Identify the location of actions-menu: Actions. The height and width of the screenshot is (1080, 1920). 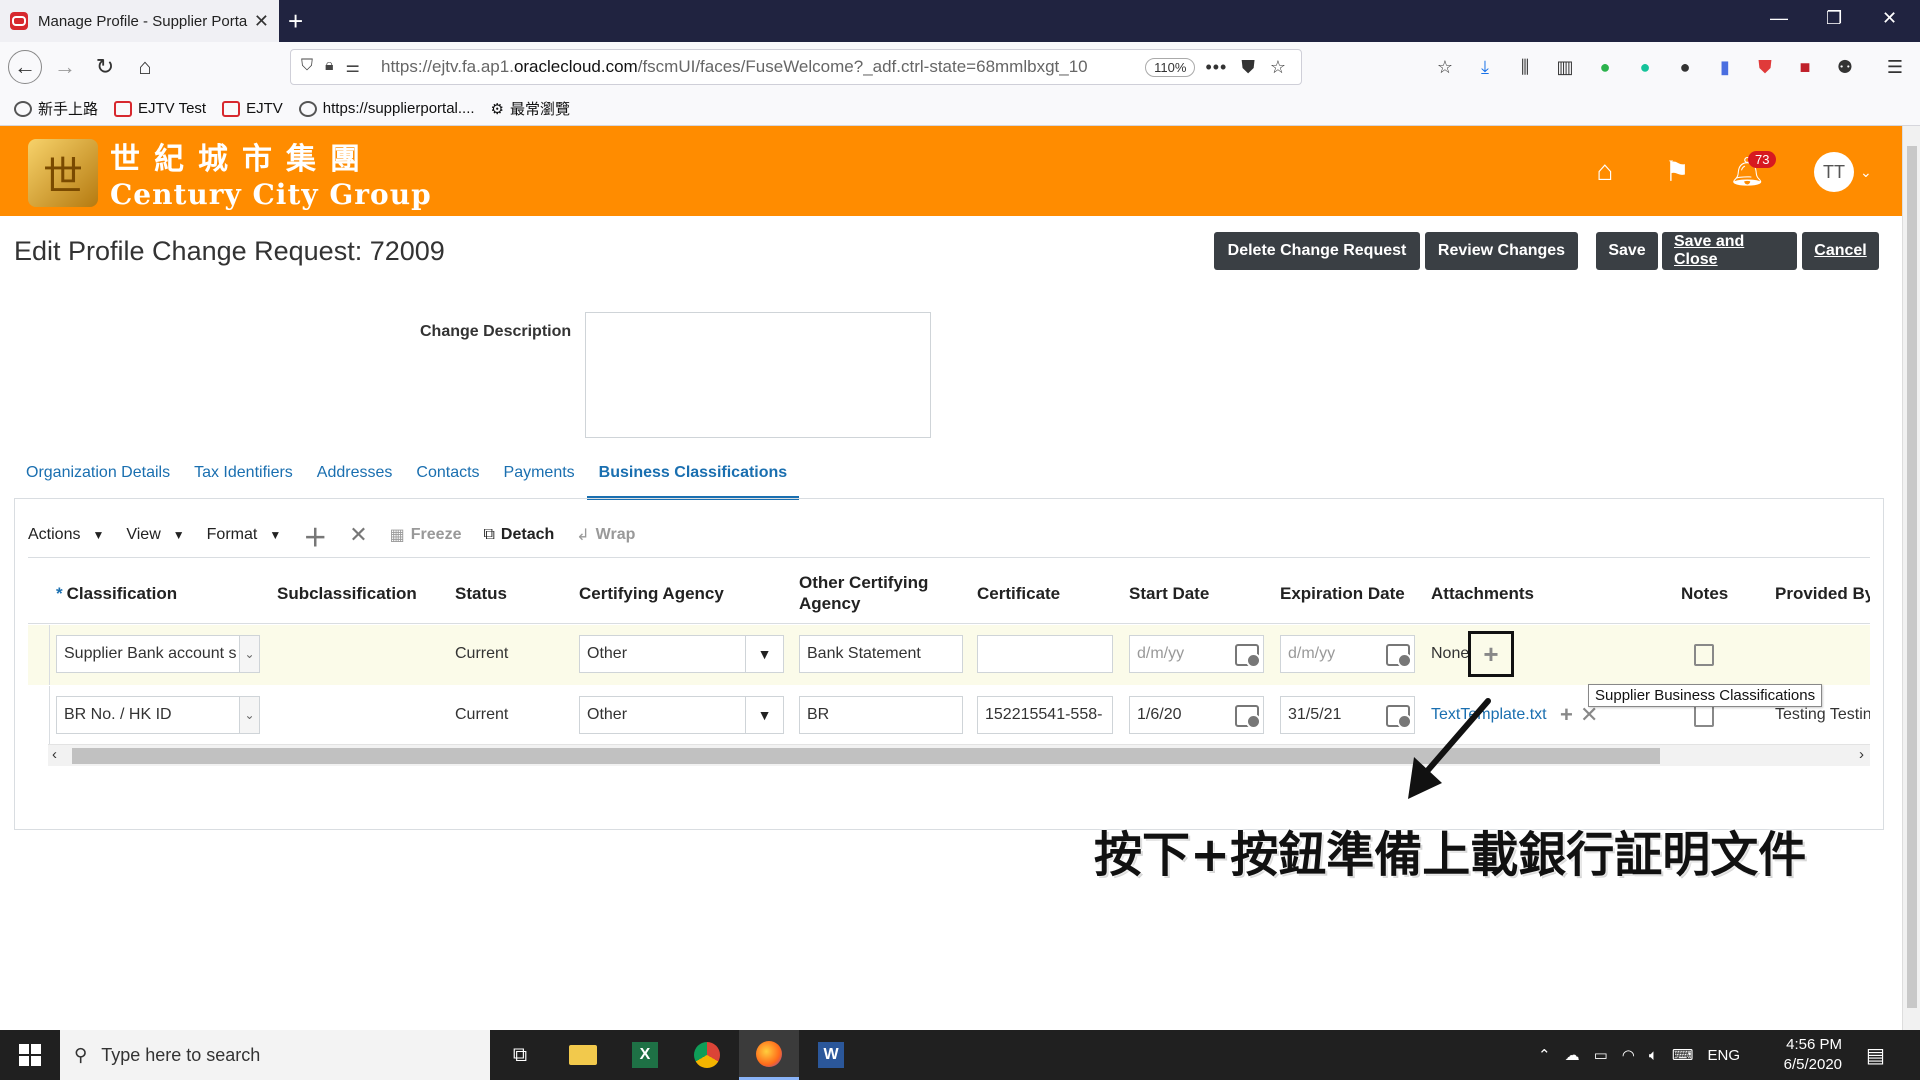
(66, 535).